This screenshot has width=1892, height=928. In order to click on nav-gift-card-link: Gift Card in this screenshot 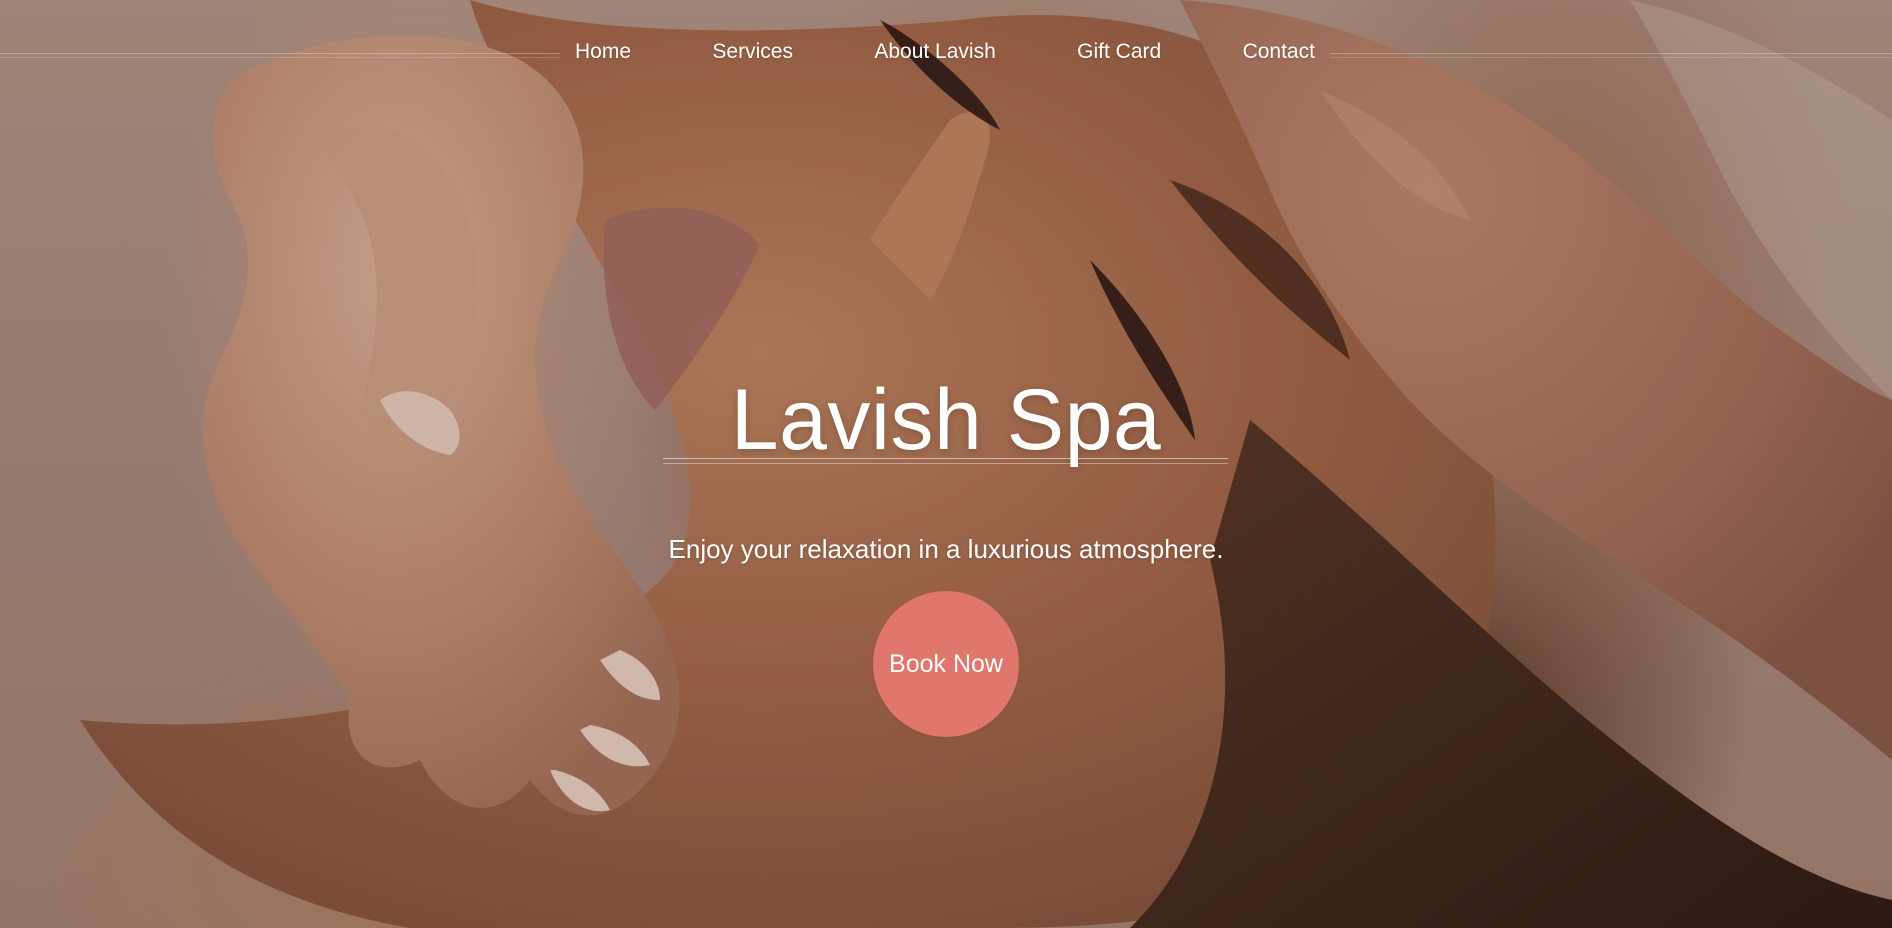, I will do `click(1119, 52)`.